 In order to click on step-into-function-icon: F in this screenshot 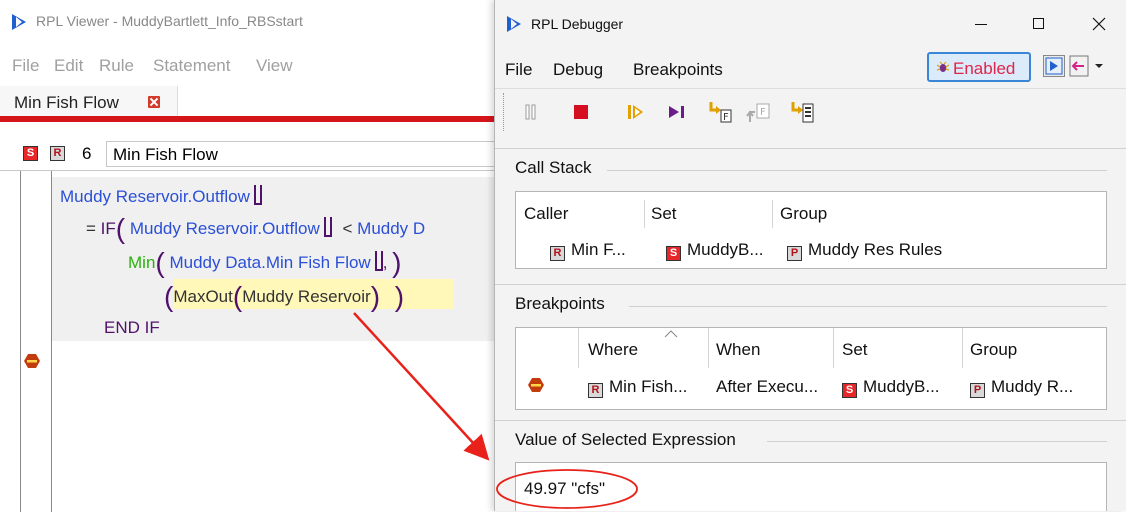, I will do `click(719, 112)`.